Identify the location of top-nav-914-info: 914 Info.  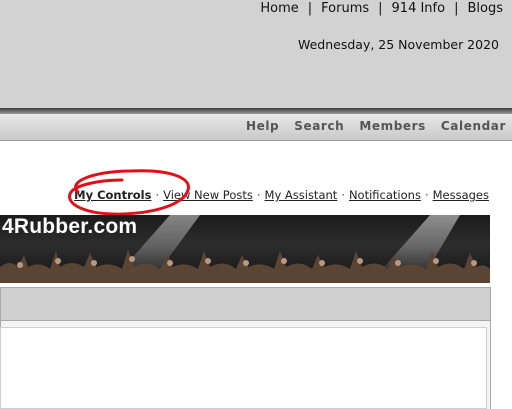
(419, 8).